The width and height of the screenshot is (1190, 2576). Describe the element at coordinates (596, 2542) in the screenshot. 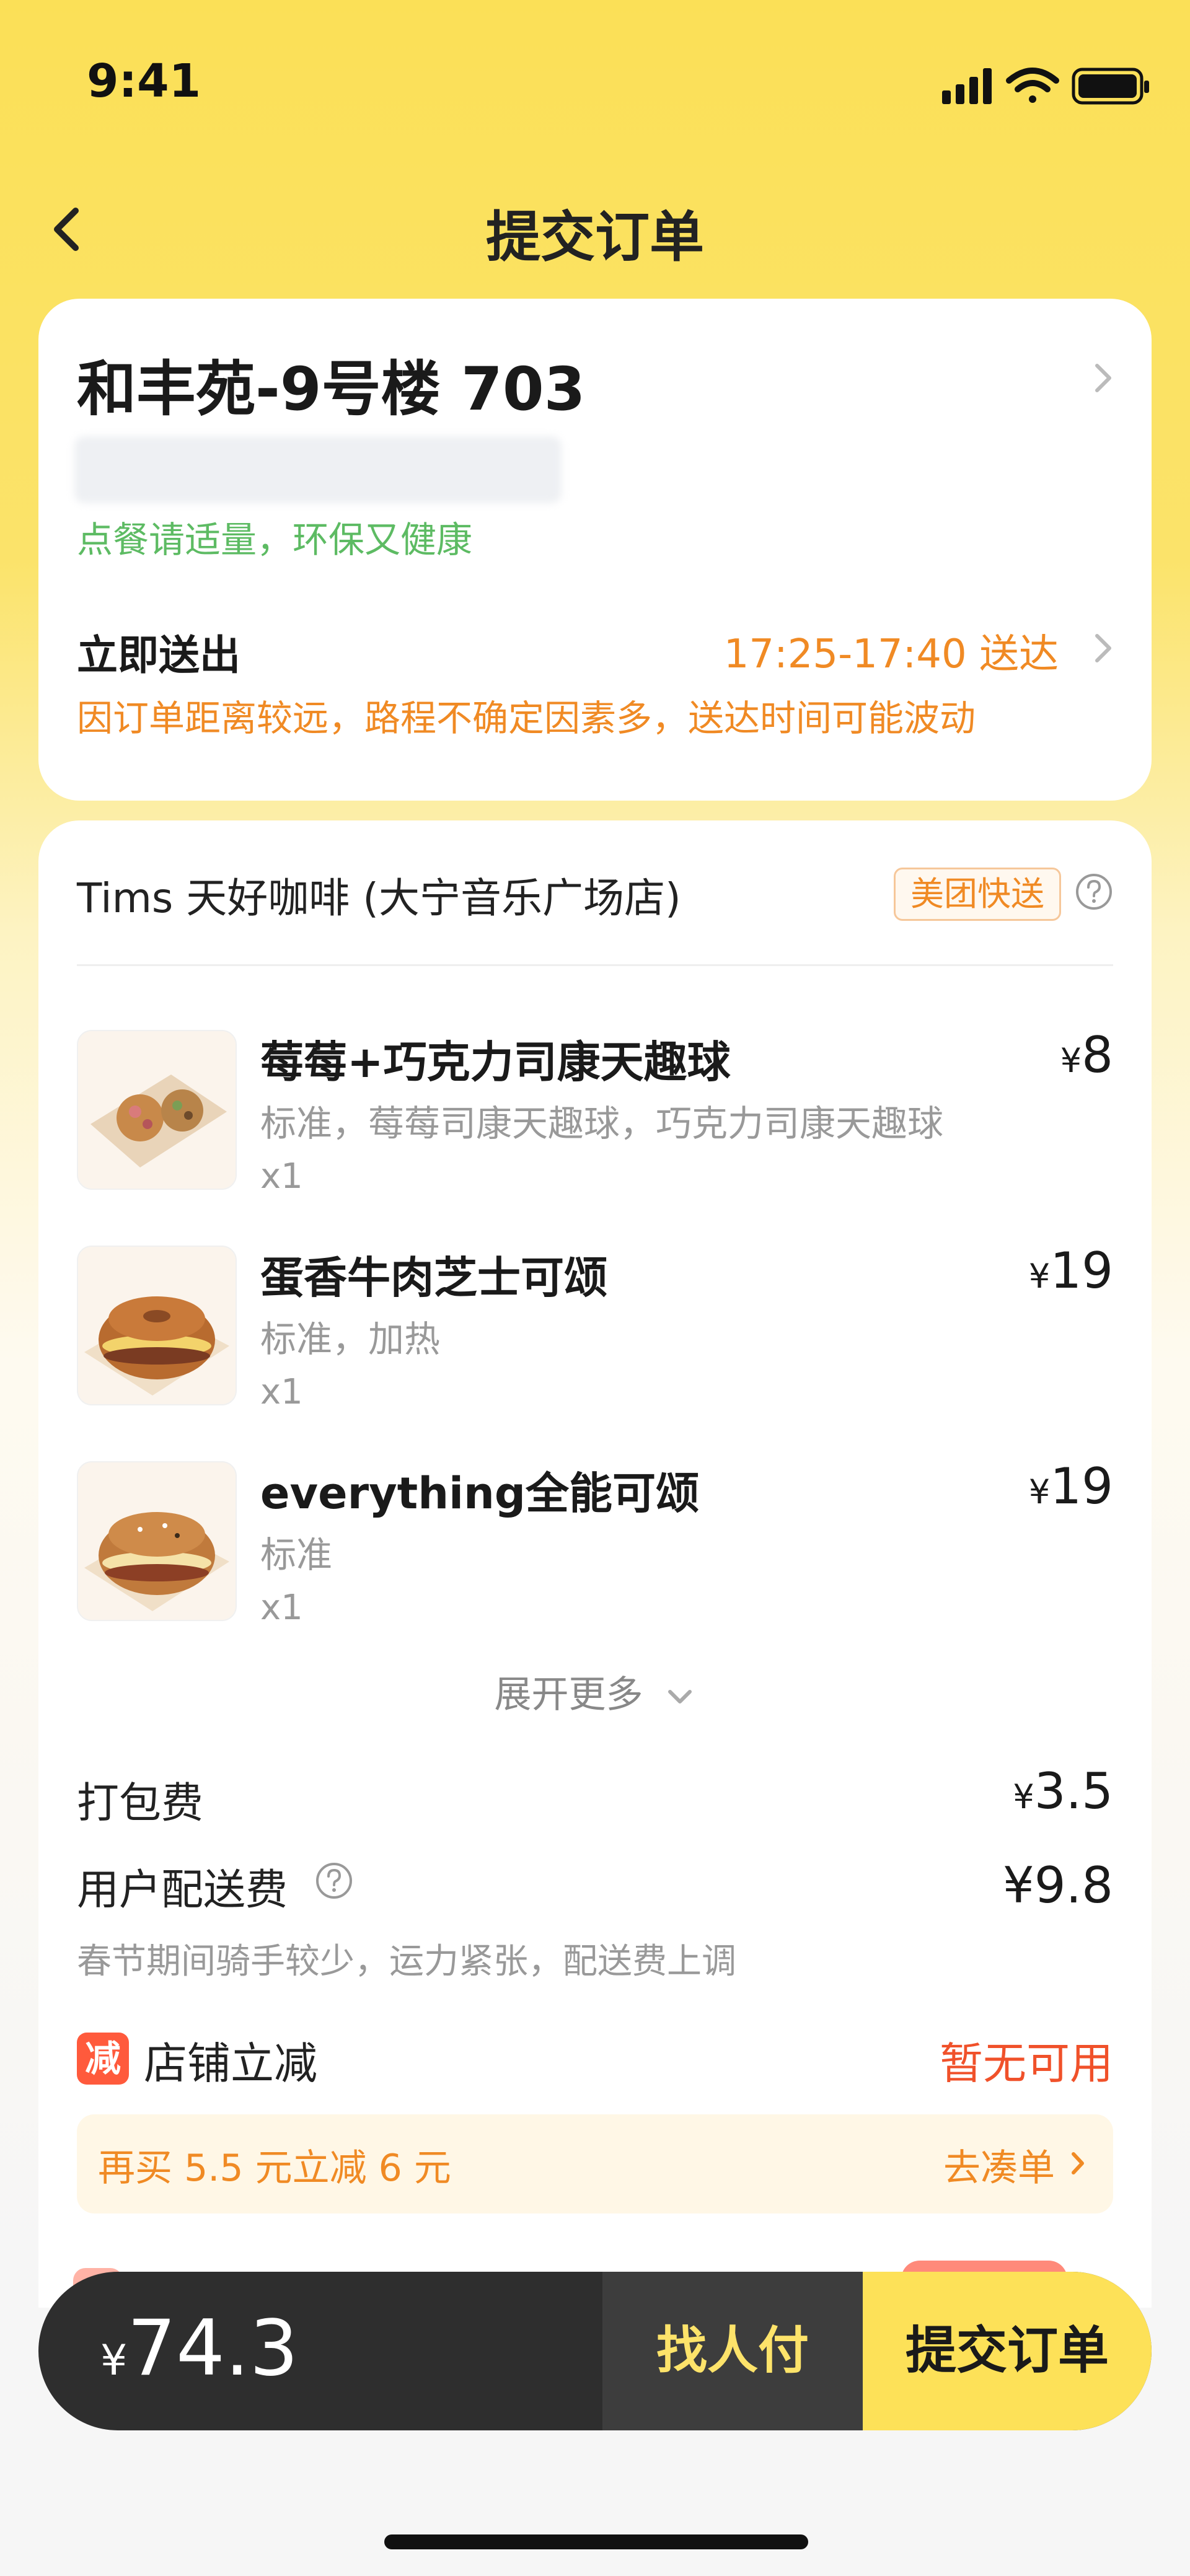

I see `home-indicator` at that location.